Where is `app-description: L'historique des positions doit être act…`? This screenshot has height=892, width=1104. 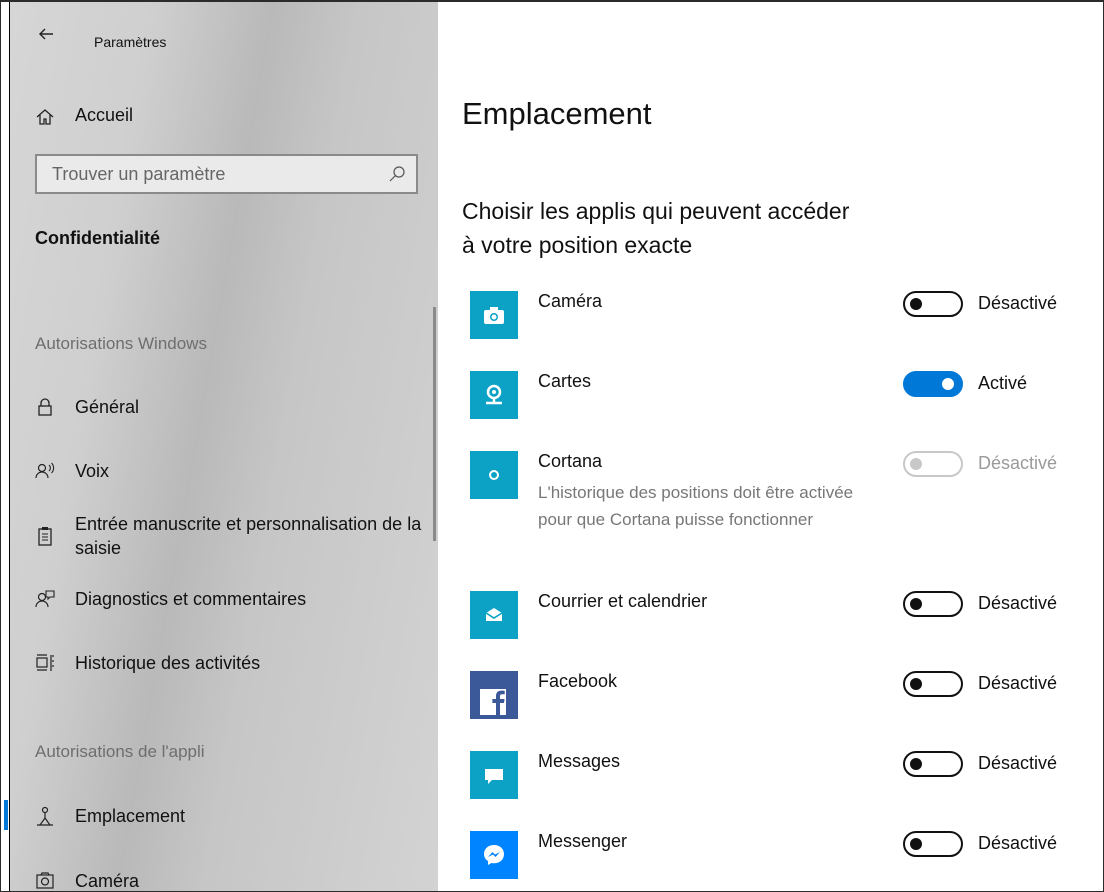
app-description: L'historique des positions doit être act… is located at coordinates (696, 506).